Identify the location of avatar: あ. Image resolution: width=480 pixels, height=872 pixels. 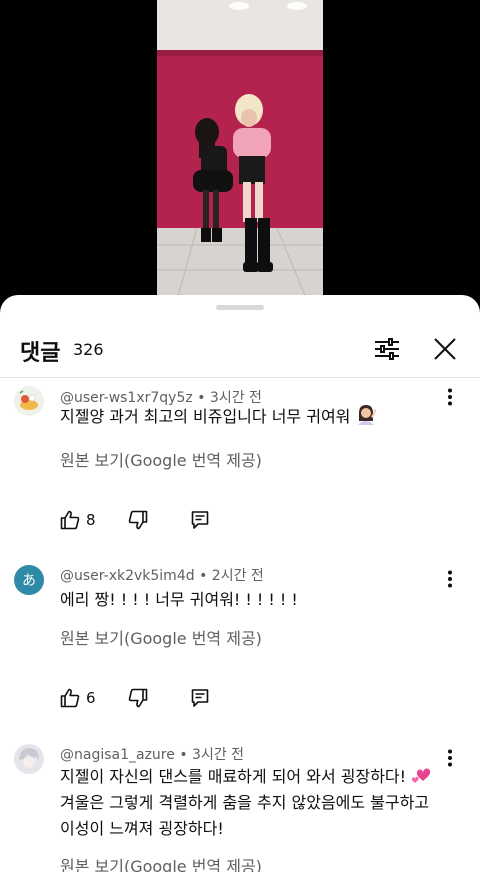
(29, 580).